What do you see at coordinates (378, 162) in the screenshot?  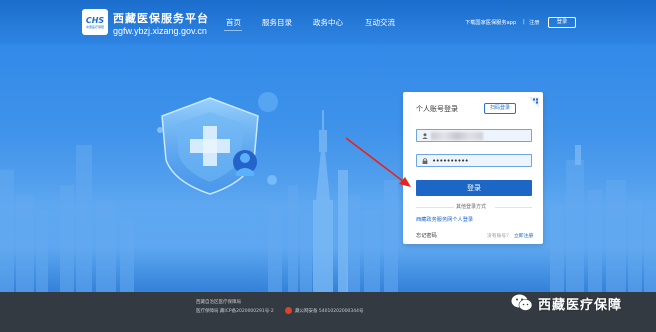 I see `red-arrow-annotation` at bounding box center [378, 162].